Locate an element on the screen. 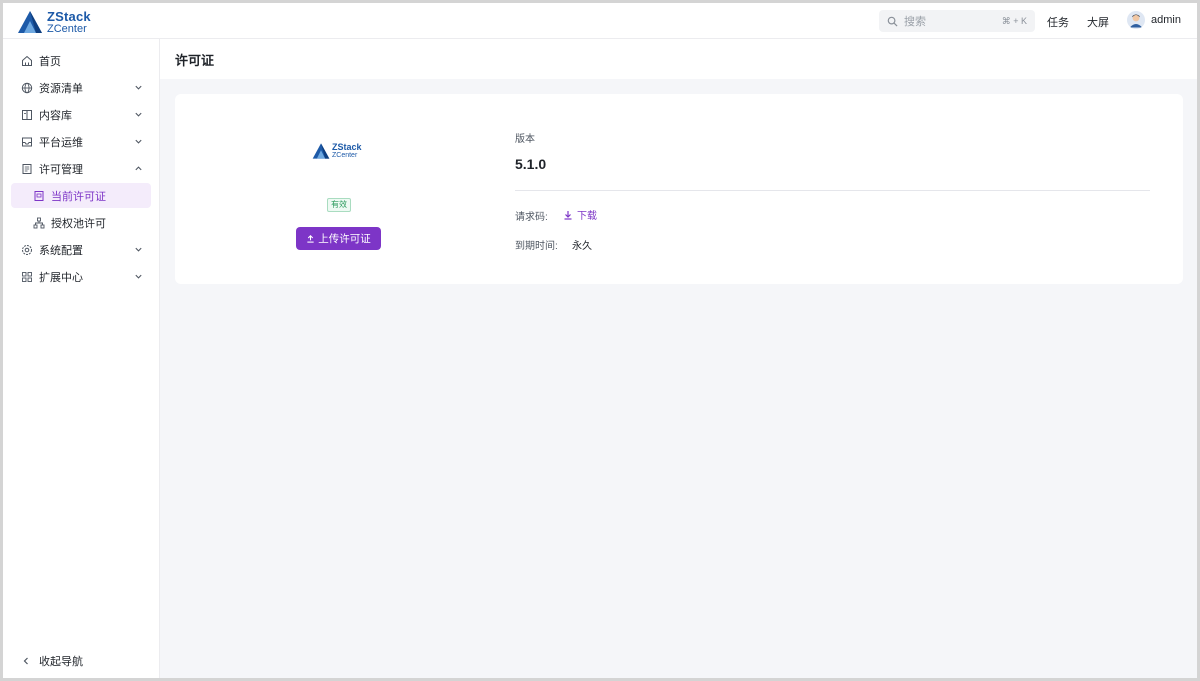  sidebar-item-extensions: 扩展中心 is located at coordinates (81, 276).